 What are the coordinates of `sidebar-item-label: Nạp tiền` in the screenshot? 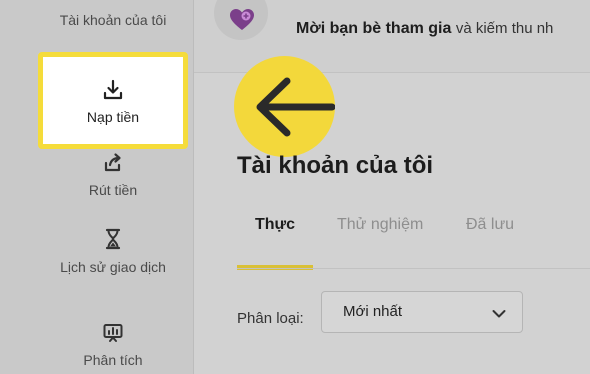 It's located at (113, 117).